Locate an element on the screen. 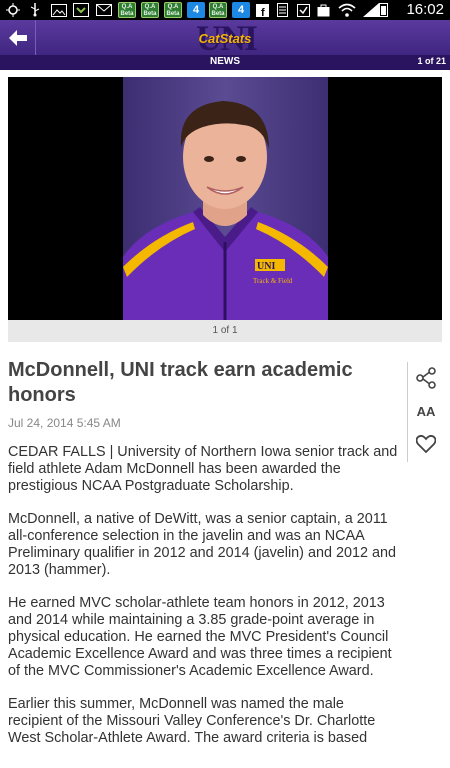  section-bar: NEWS 1 of 21 is located at coordinates (225, 62).